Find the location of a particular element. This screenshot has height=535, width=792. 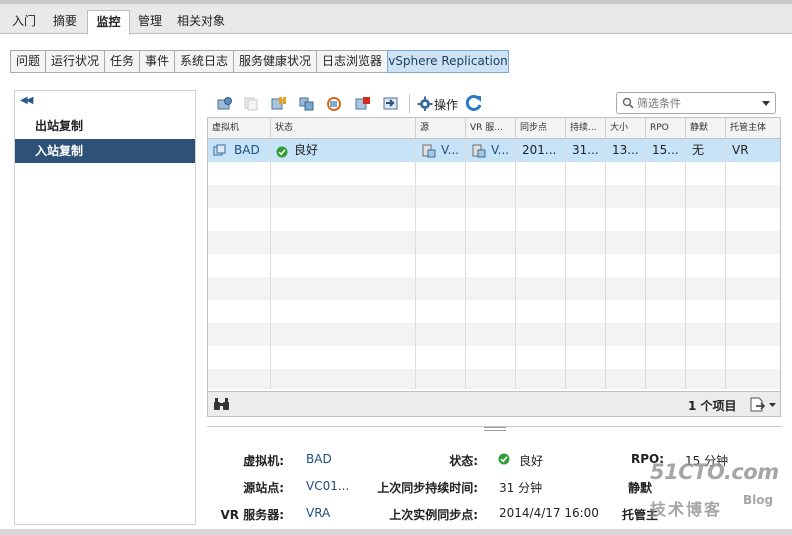

collapse-panel-icon: ◀◀ is located at coordinates (26, 100).